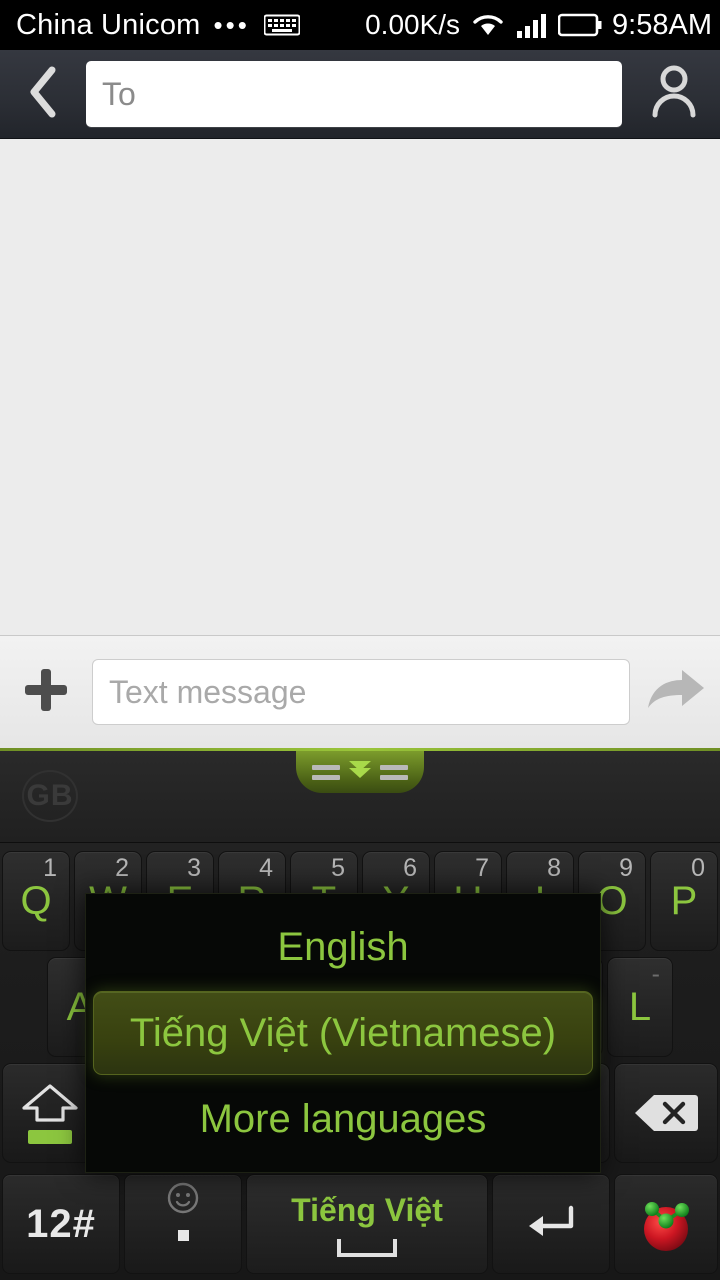 The width and height of the screenshot is (720, 1280). I want to click on keyboard-icon, so click(281, 25).